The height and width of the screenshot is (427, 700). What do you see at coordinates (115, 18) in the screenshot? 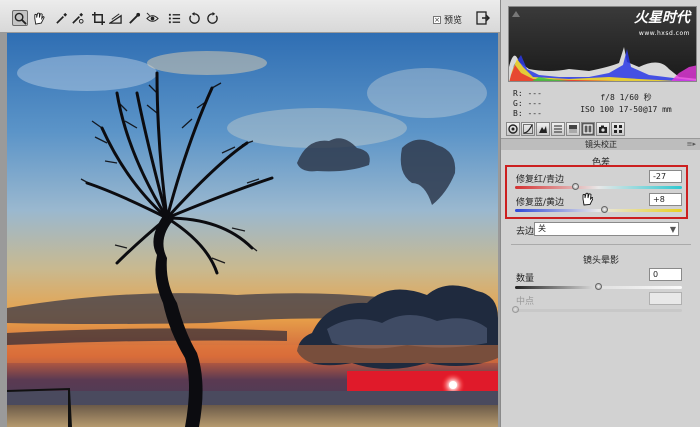
I see `straighten-tool-icon` at bounding box center [115, 18].